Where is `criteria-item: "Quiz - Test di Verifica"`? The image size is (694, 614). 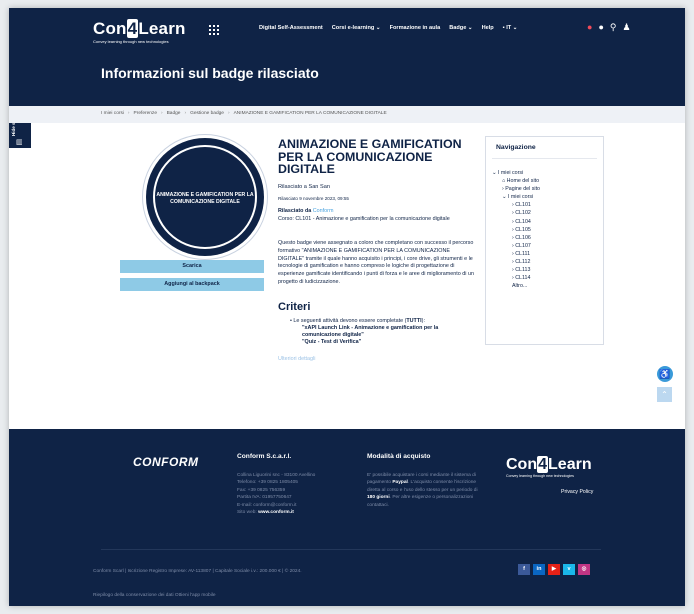
criteria-item: "Quiz - Test di Verifica" is located at coordinates (332, 341).